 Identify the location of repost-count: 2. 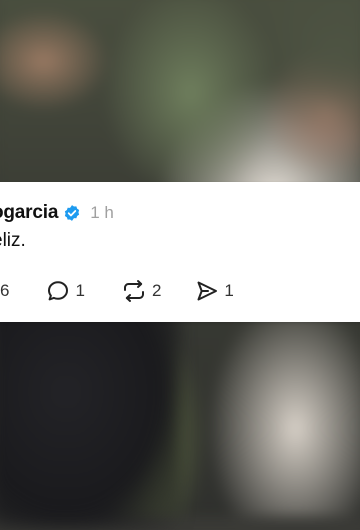
(156, 290).